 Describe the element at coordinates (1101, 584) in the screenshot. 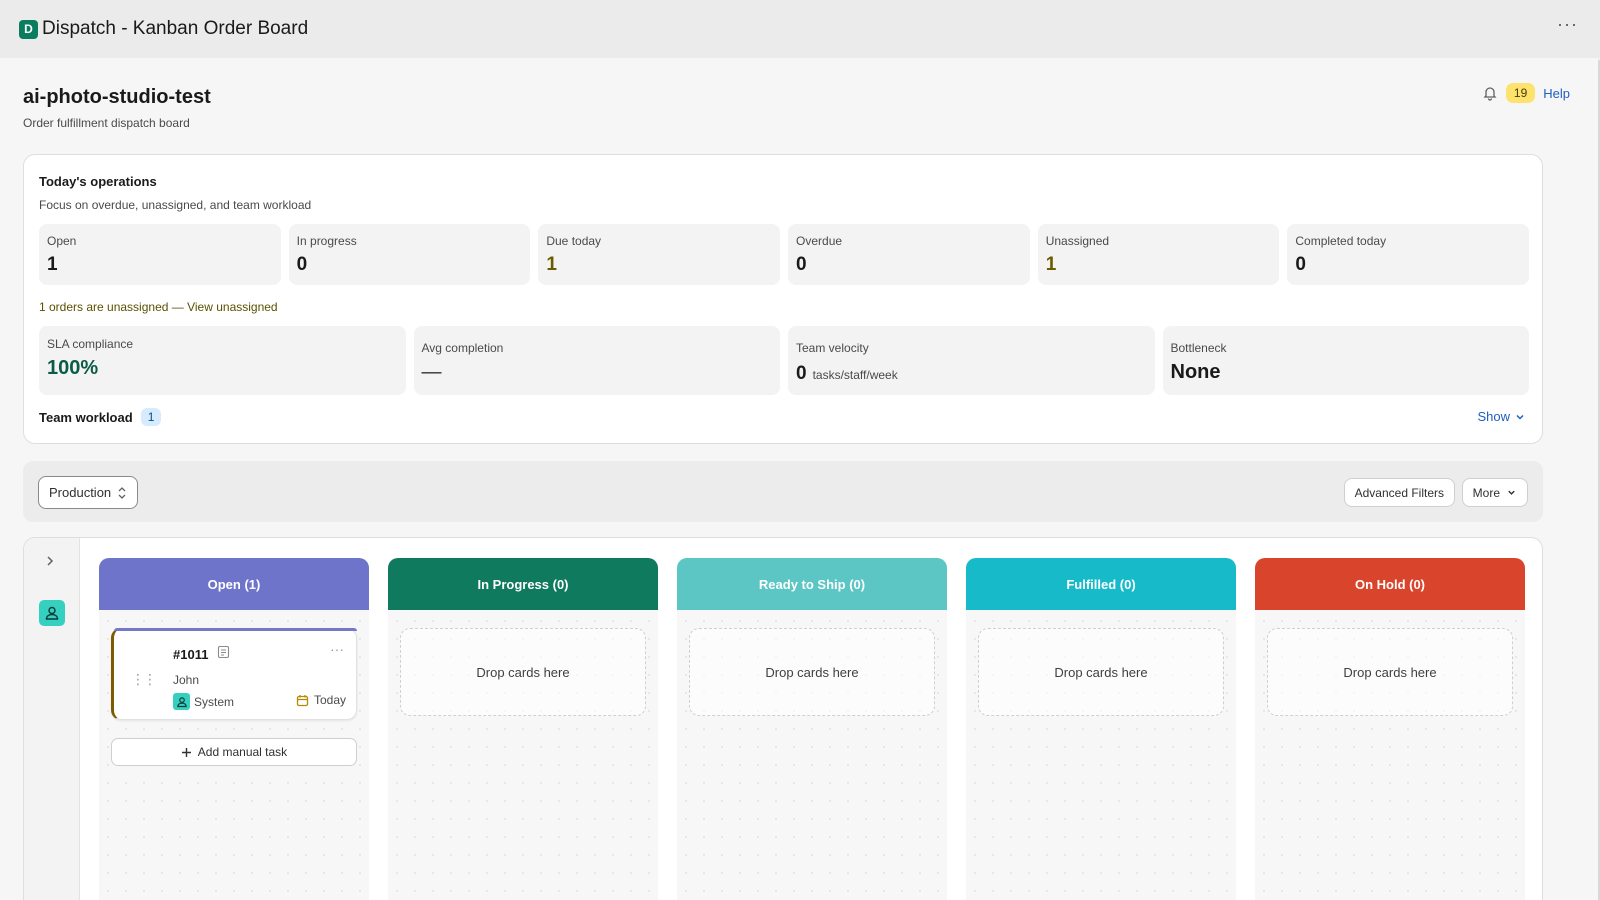

I see `column-header: Fulfilled (0)` at that location.